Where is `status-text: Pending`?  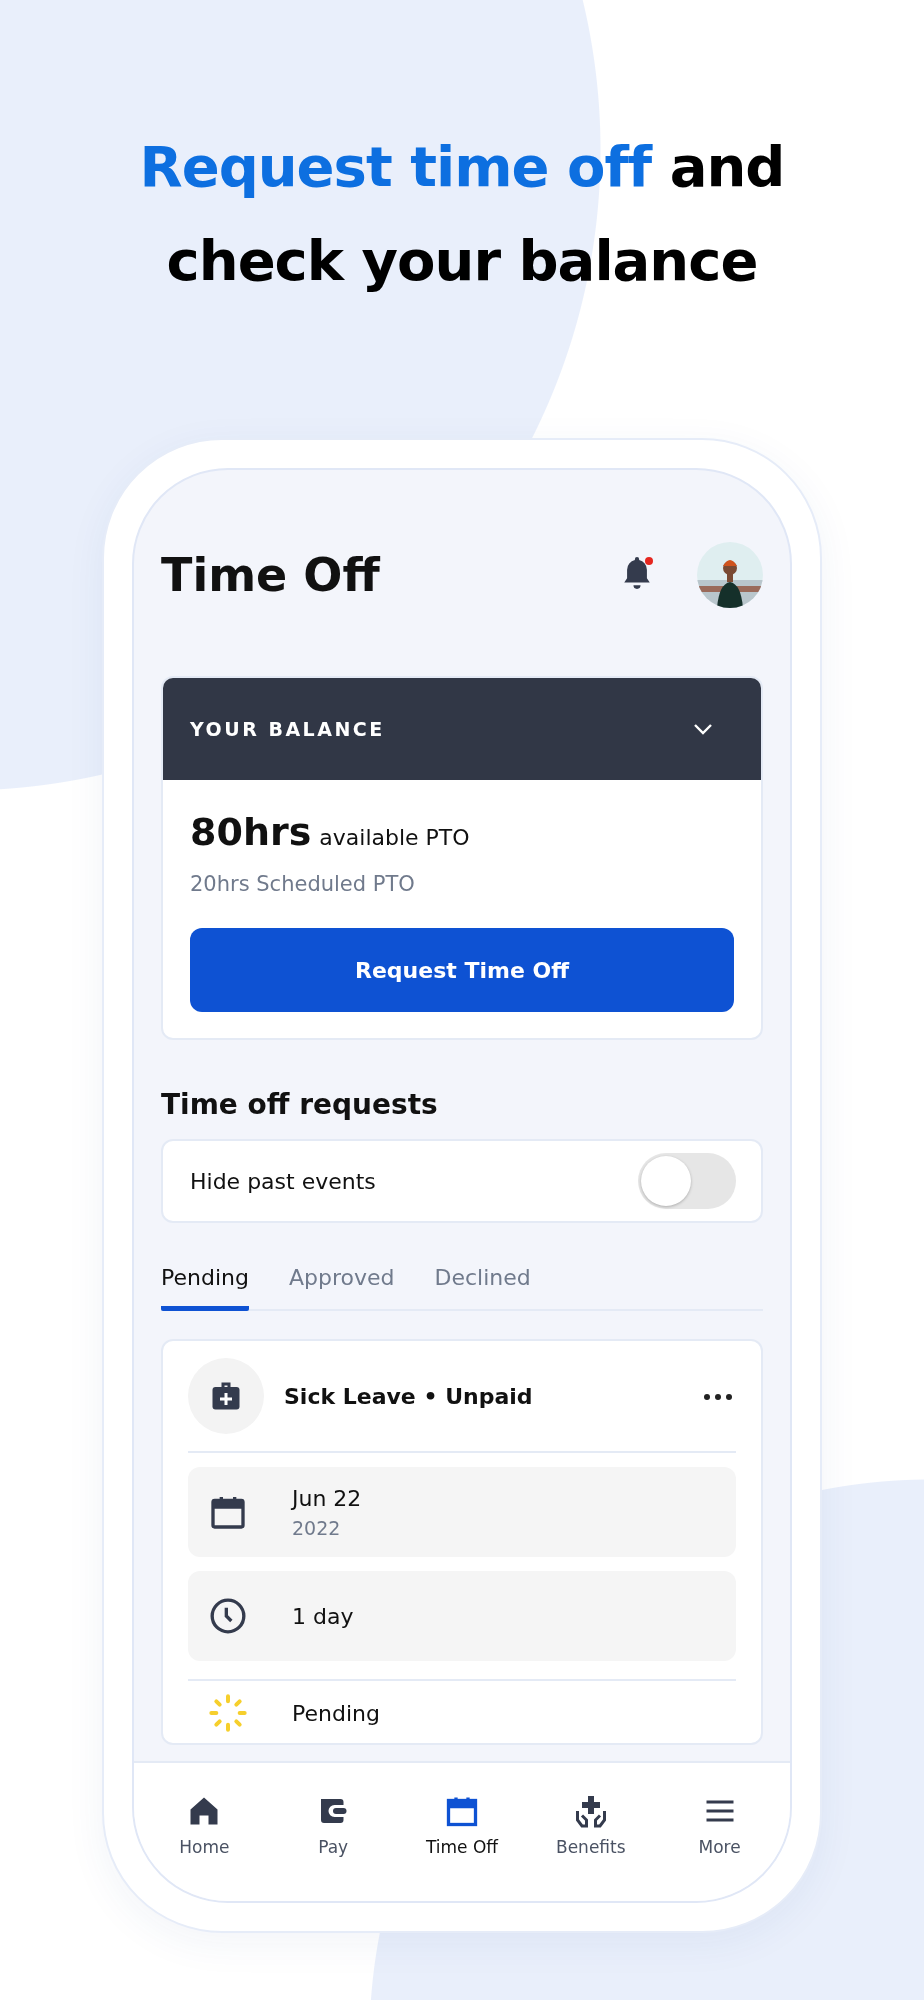
status-text: Pending is located at coordinates (336, 1713).